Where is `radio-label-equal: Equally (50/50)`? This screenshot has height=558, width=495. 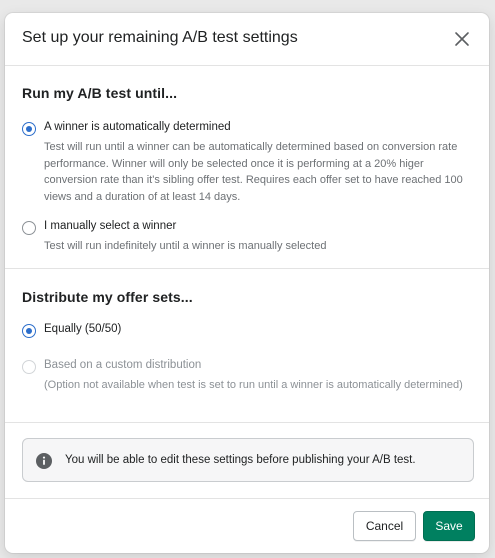 radio-label-equal: Equally (50/50) is located at coordinates (83, 329).